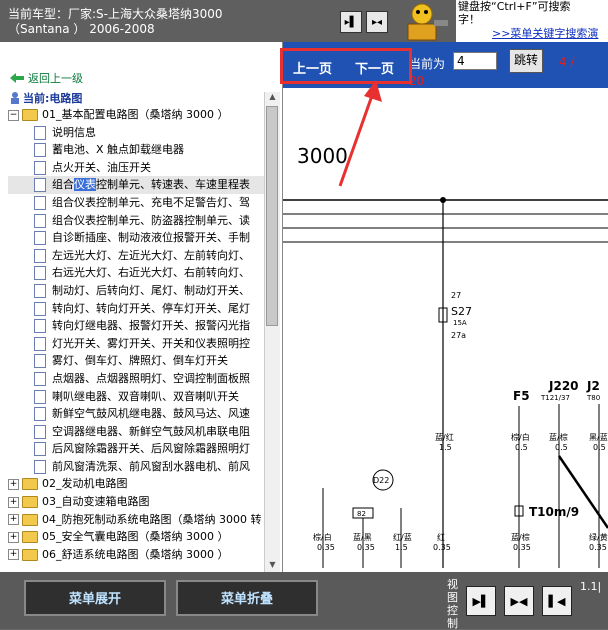 Image resolution: width=608 pixels, height=630 pixels. What do you see at coordinates (593, 398) in the screenshot?
I see `connector-t80: T80` at bounding box center [593, 398].